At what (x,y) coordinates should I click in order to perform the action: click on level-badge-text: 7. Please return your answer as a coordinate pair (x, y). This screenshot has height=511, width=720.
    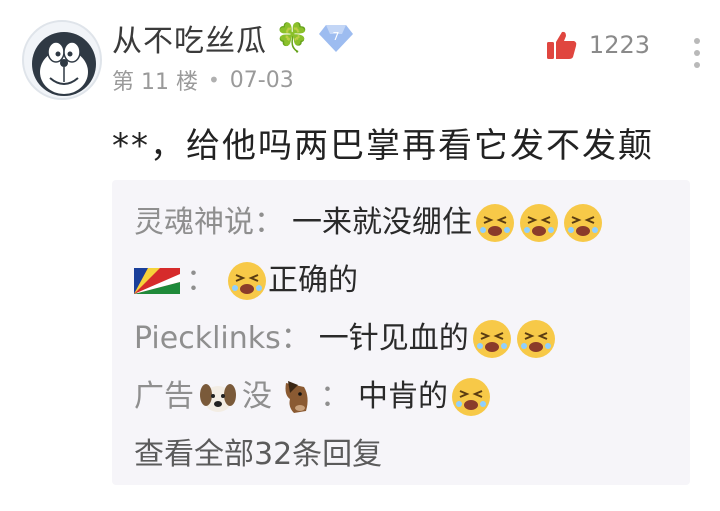
    Looking at the image, I should click on (335, 36).